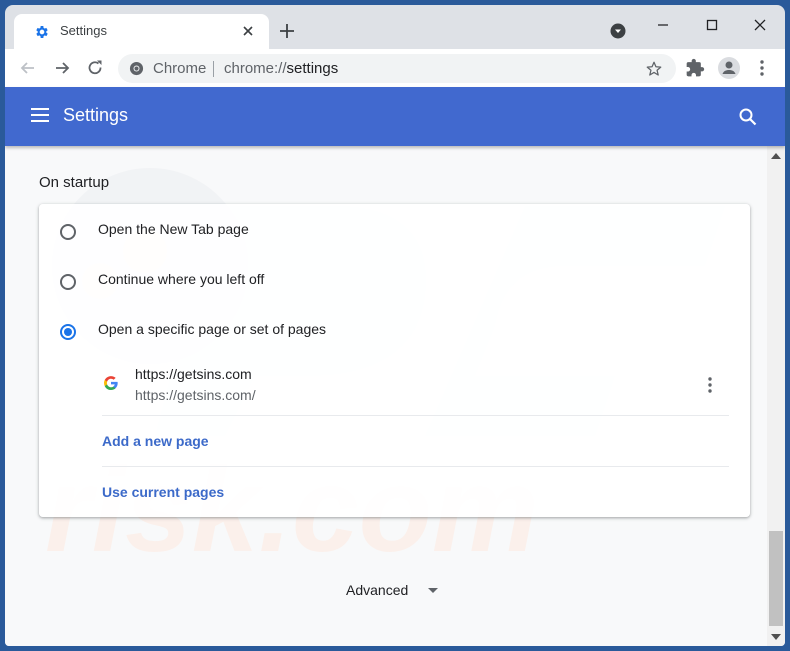 The image size is (790, 651). I want to click on close-window-icon, so click(760, 25).